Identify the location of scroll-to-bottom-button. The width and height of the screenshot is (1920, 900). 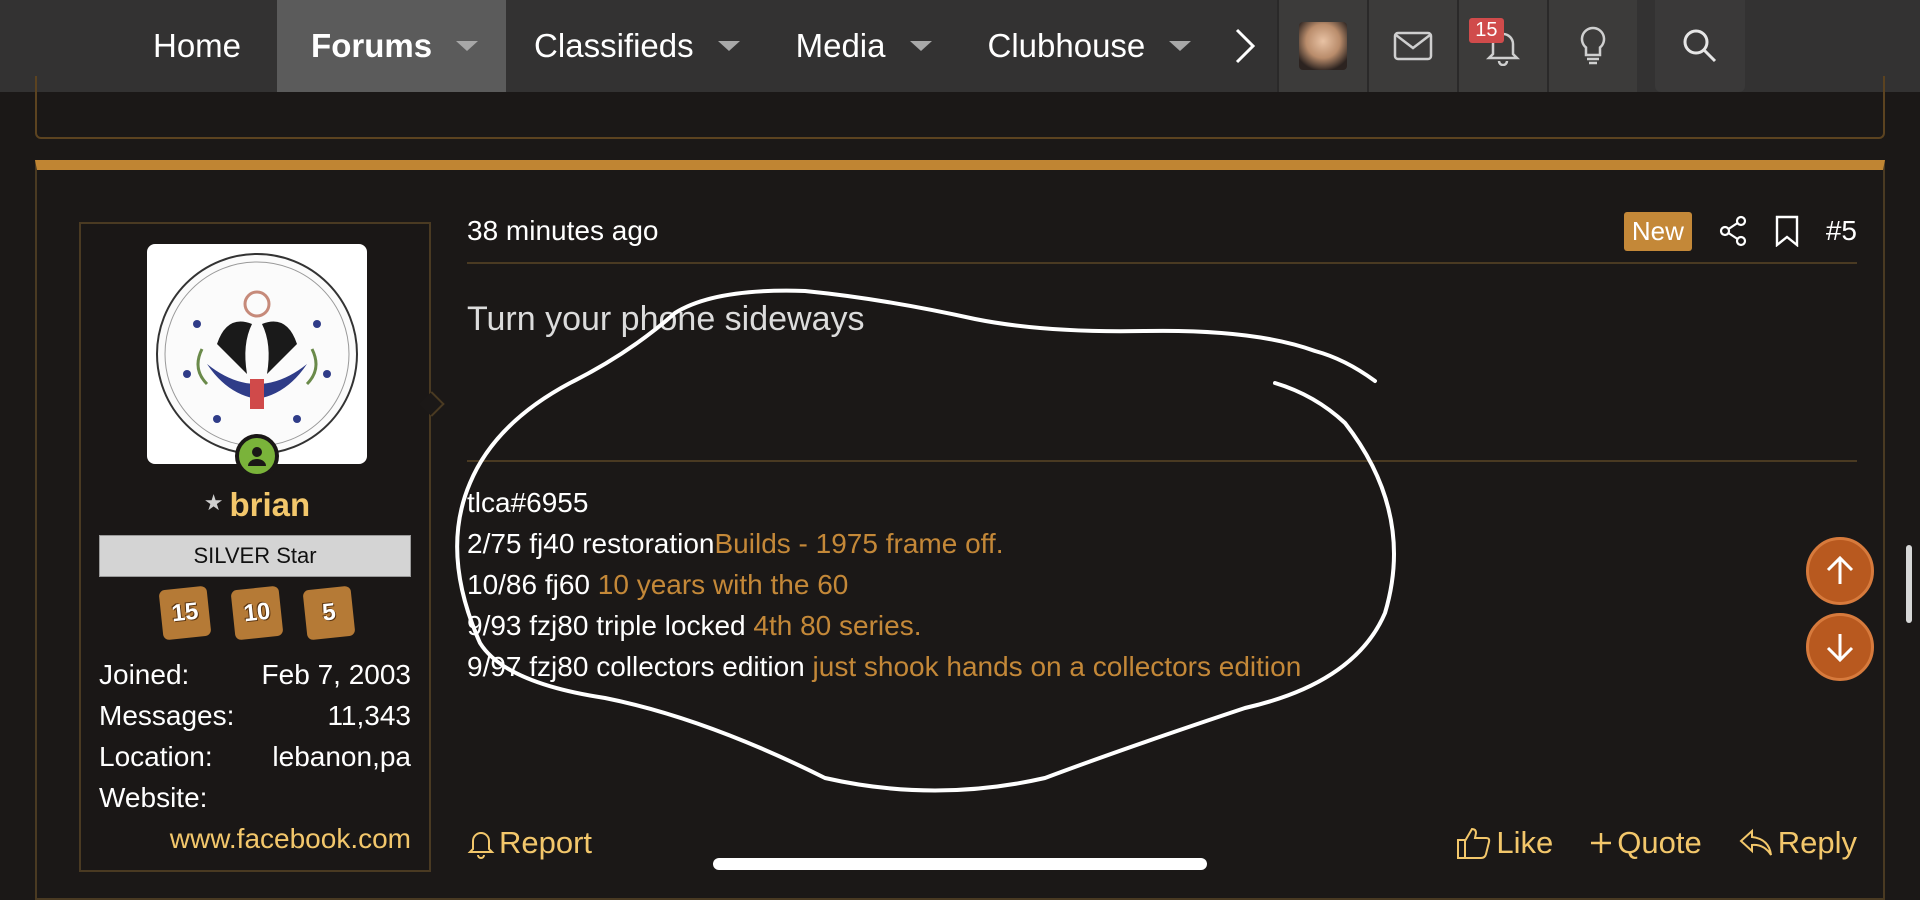
(1840, 647).